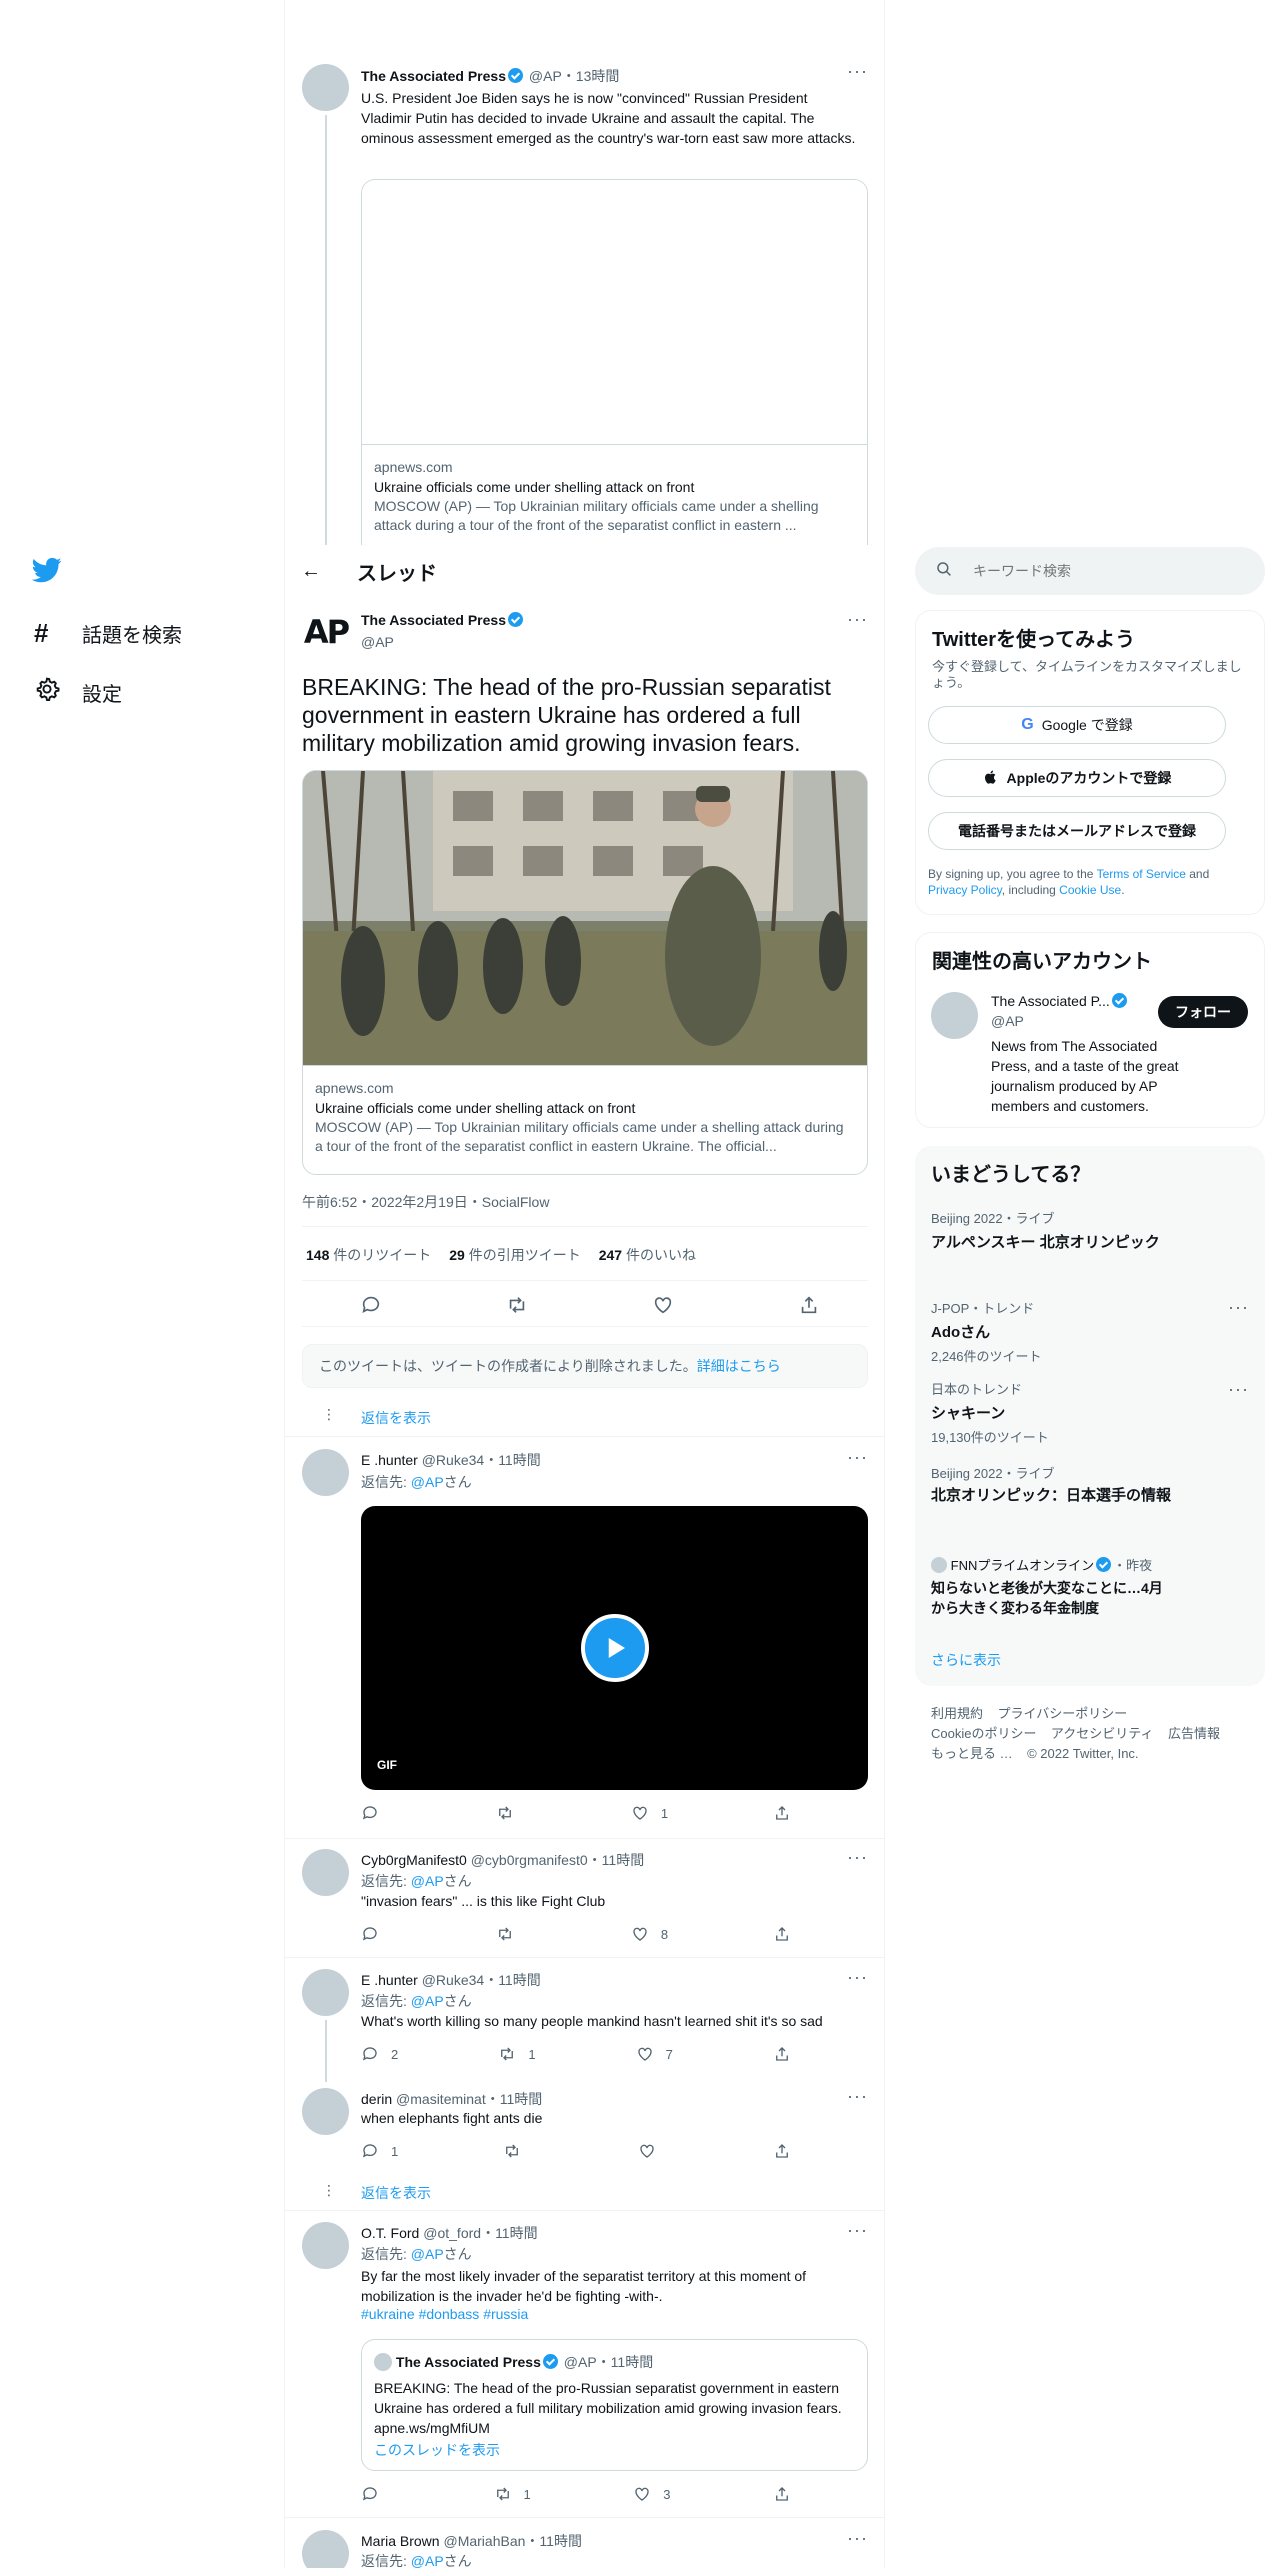 The height and width of the screenshot is (2568, 1284). Describe the element at coordinates (739, 1366) in the screenshot. I see `learn-more-link: 詳細はこちら` at that location.